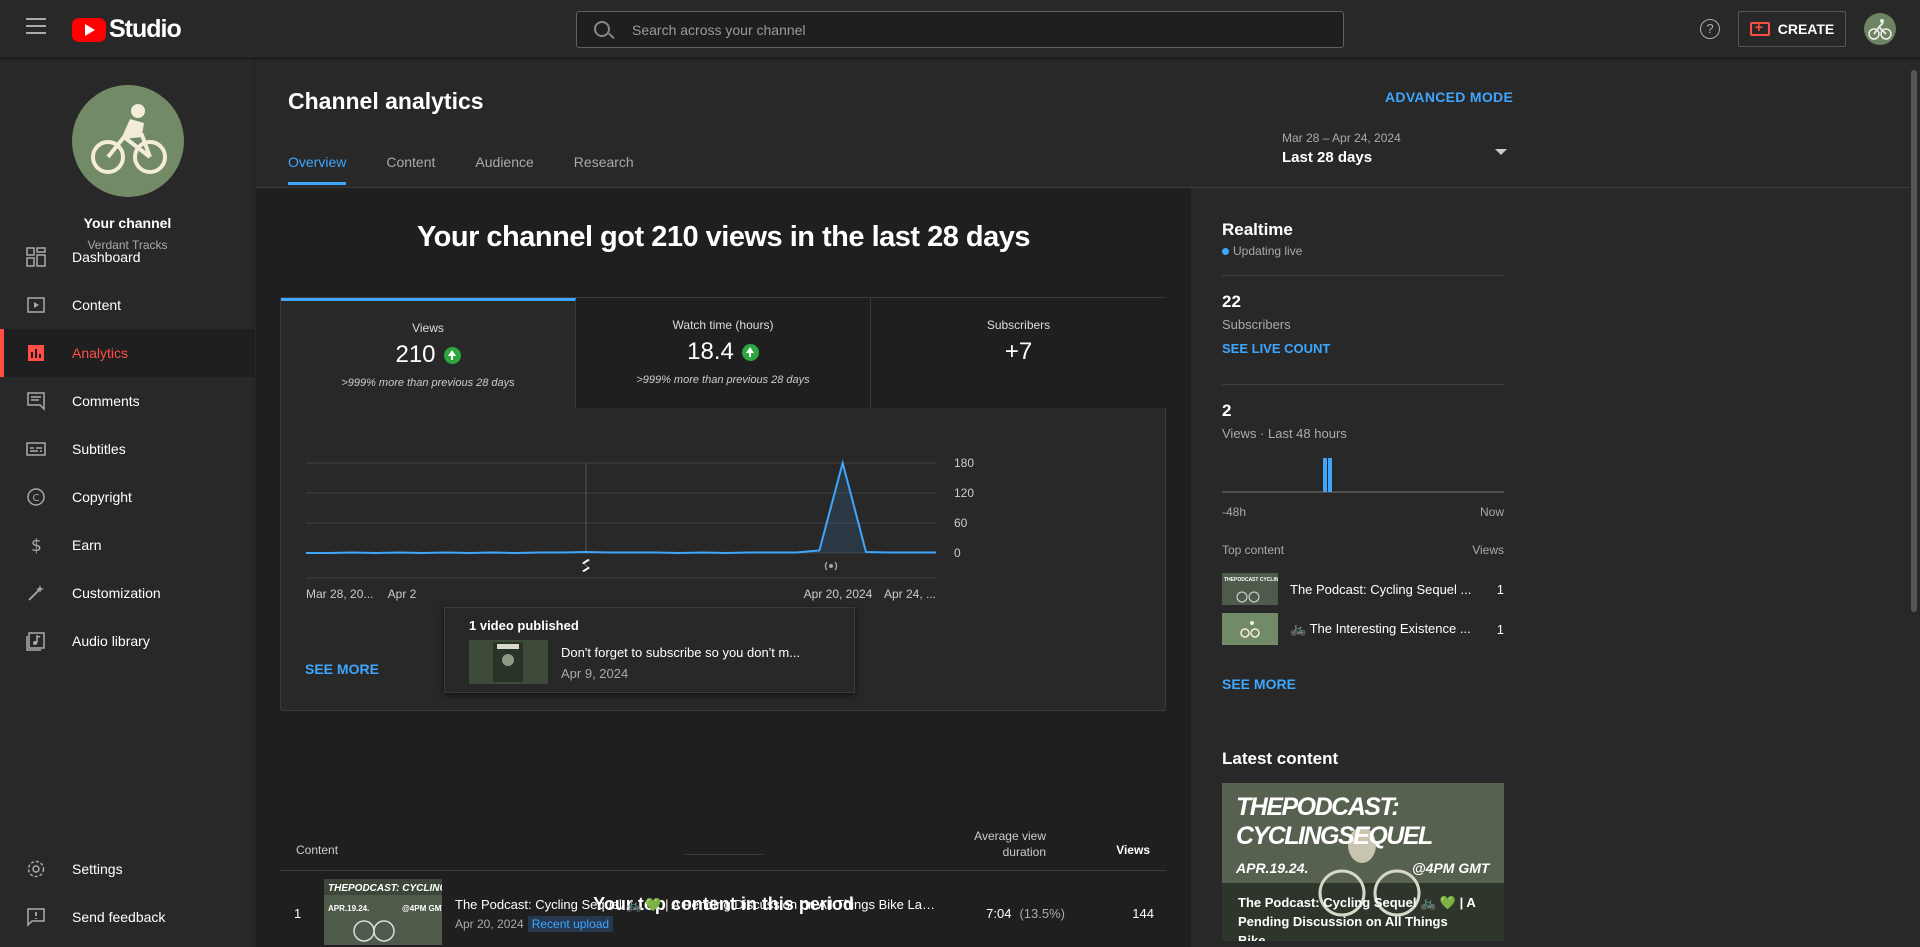 This screenshot has height=947, width=1920. What do you see at coordinates (504, 169) in the screenshot?
I see `tab-audience: Audience` at bounding box center [504, 169].